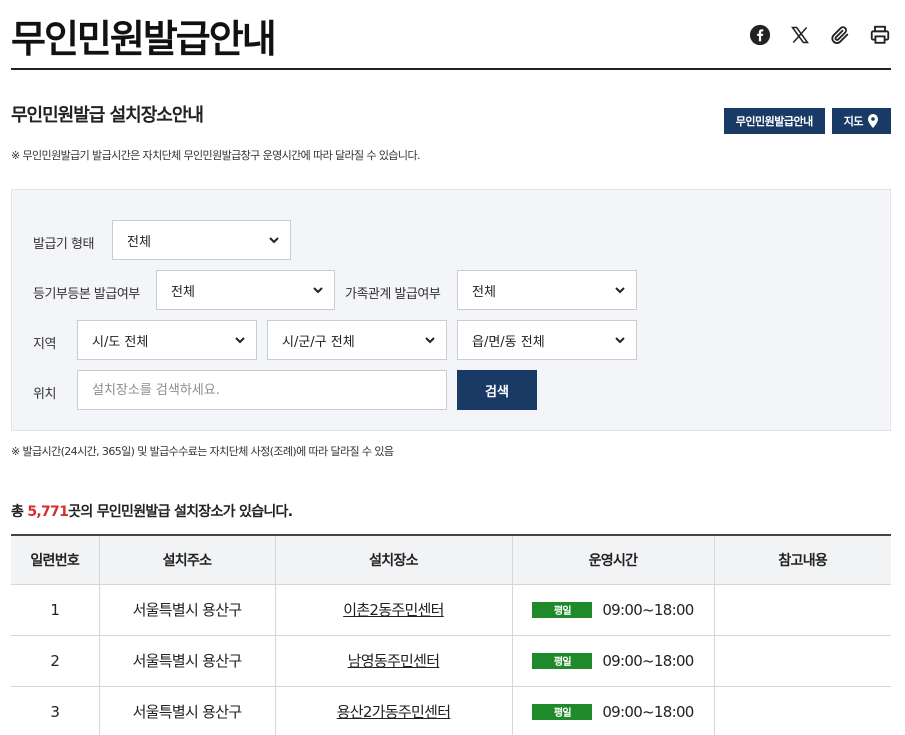 The width and height of the screenshot is (905, 735). What do you see at coordinates (183, 292) in the screenshot?
I see `registry-value: 전체` at bounding box center [183, 292].